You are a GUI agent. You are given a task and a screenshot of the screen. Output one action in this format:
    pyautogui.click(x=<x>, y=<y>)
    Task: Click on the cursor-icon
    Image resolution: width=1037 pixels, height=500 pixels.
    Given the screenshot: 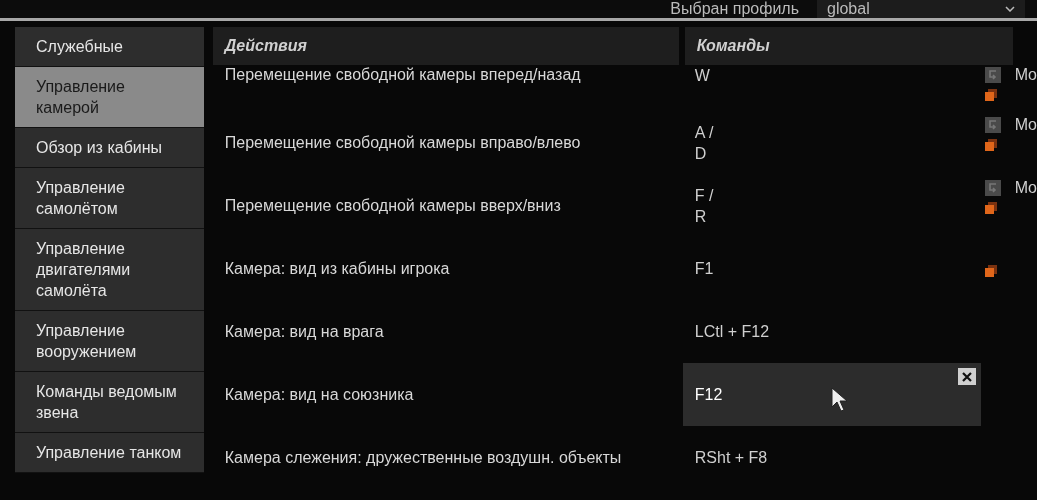 What is the action you would take?
    pyautogui.click(x=839, y=400)
    